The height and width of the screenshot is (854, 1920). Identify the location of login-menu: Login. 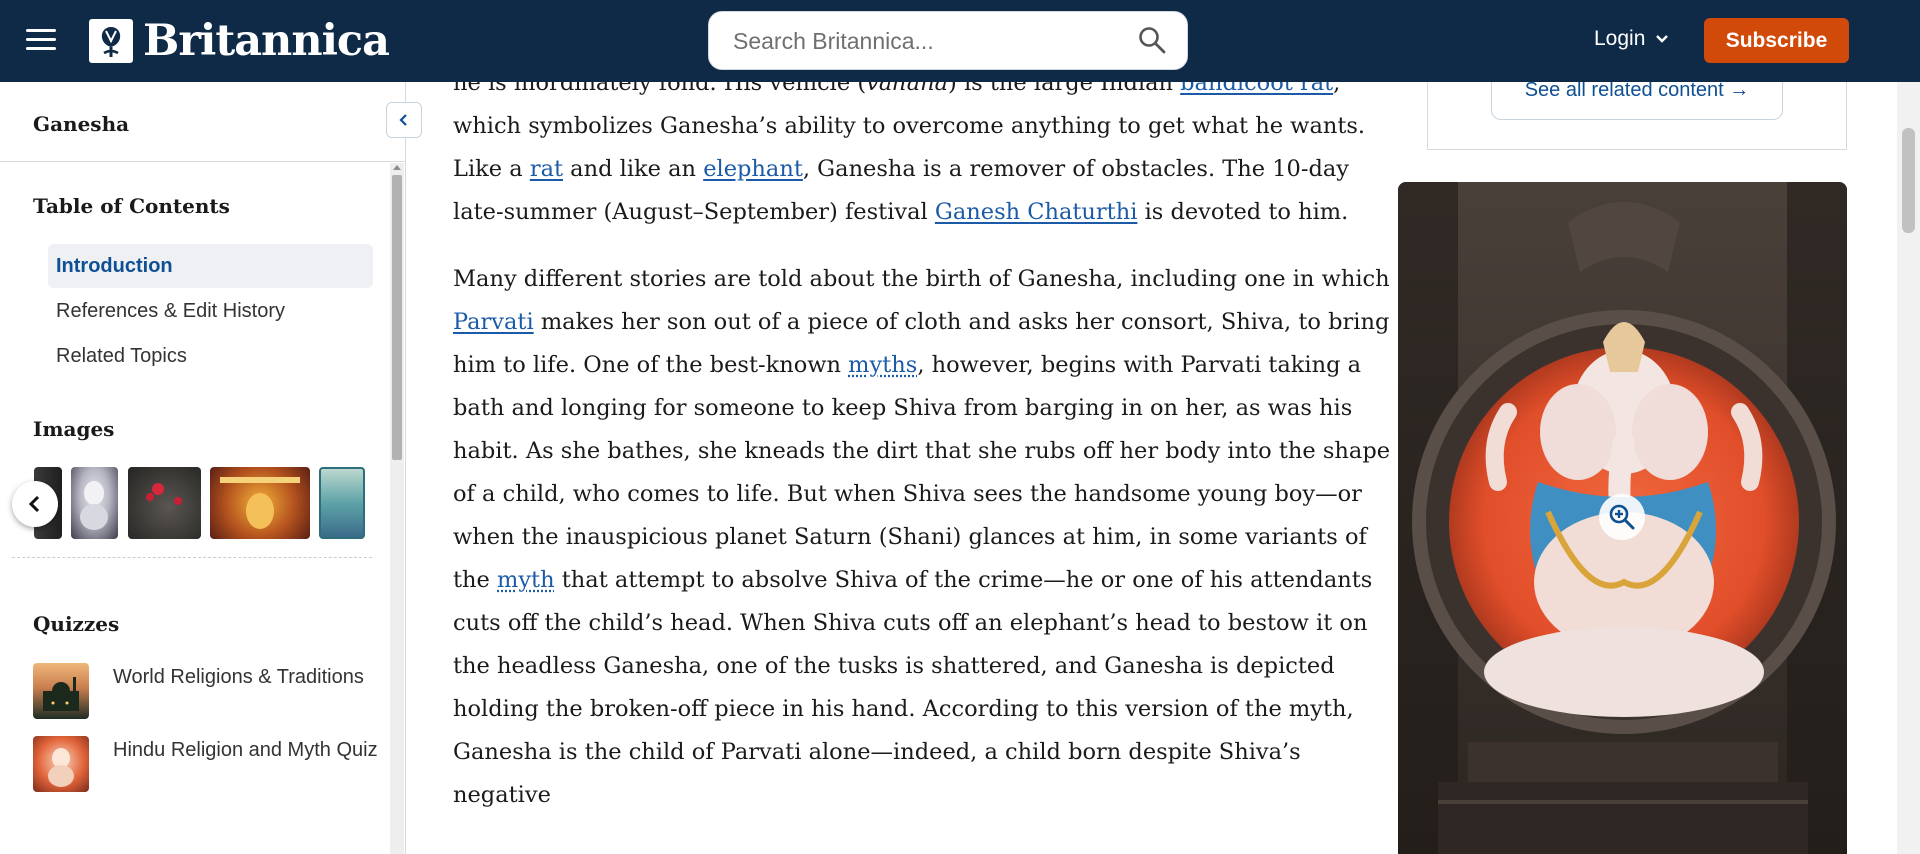
(1631, 39).